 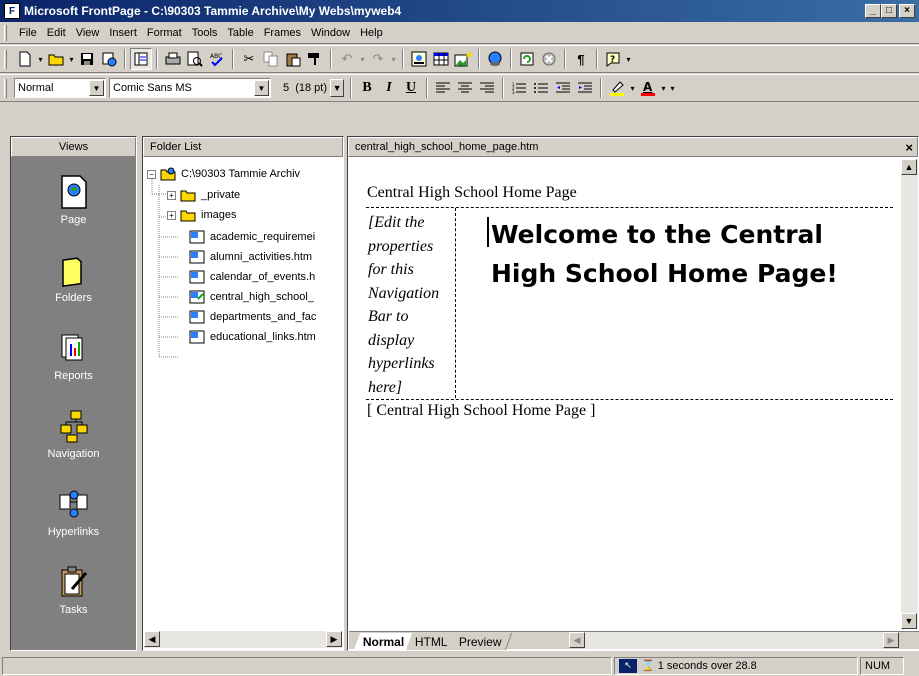 What do you see at coordinates (40, 59) in the screenshot?
I see `new-dropdown-icon: ▾` at bounding box center [40, 59].